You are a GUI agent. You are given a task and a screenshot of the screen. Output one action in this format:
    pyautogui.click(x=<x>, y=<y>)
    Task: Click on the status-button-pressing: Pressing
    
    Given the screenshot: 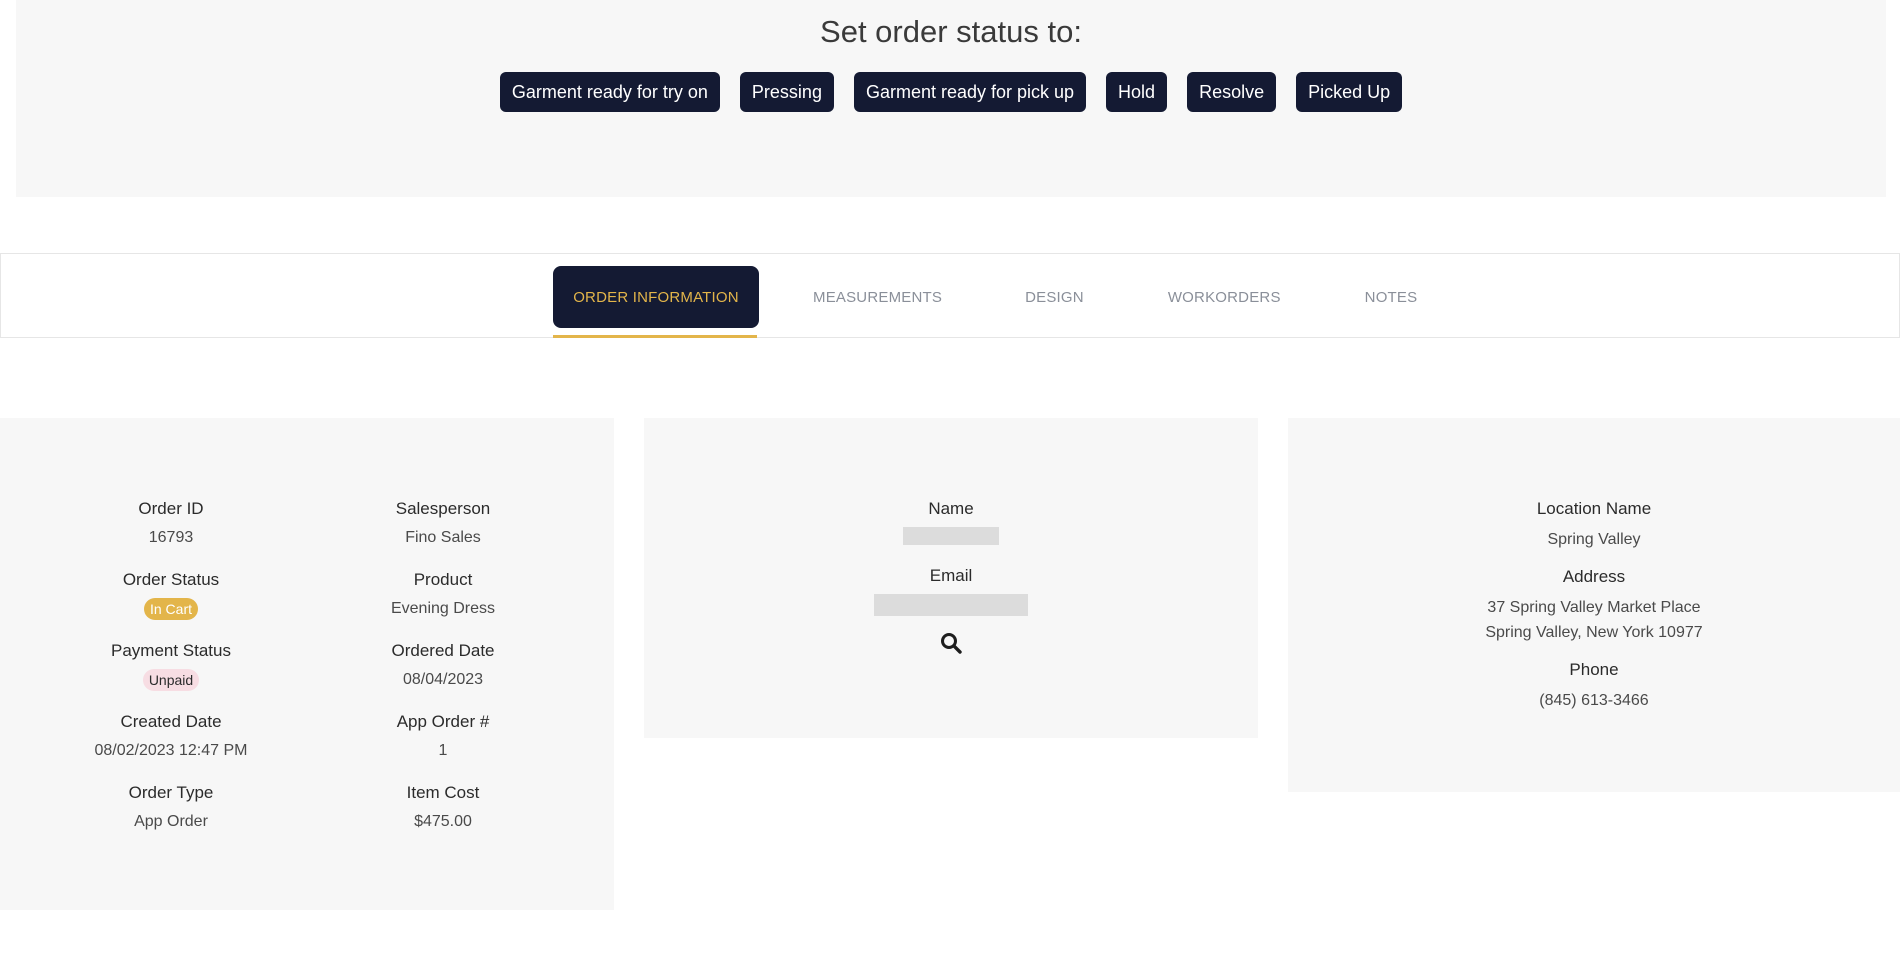 What is the action you would take?
    pyautogui.click(x=786, y=92)
    